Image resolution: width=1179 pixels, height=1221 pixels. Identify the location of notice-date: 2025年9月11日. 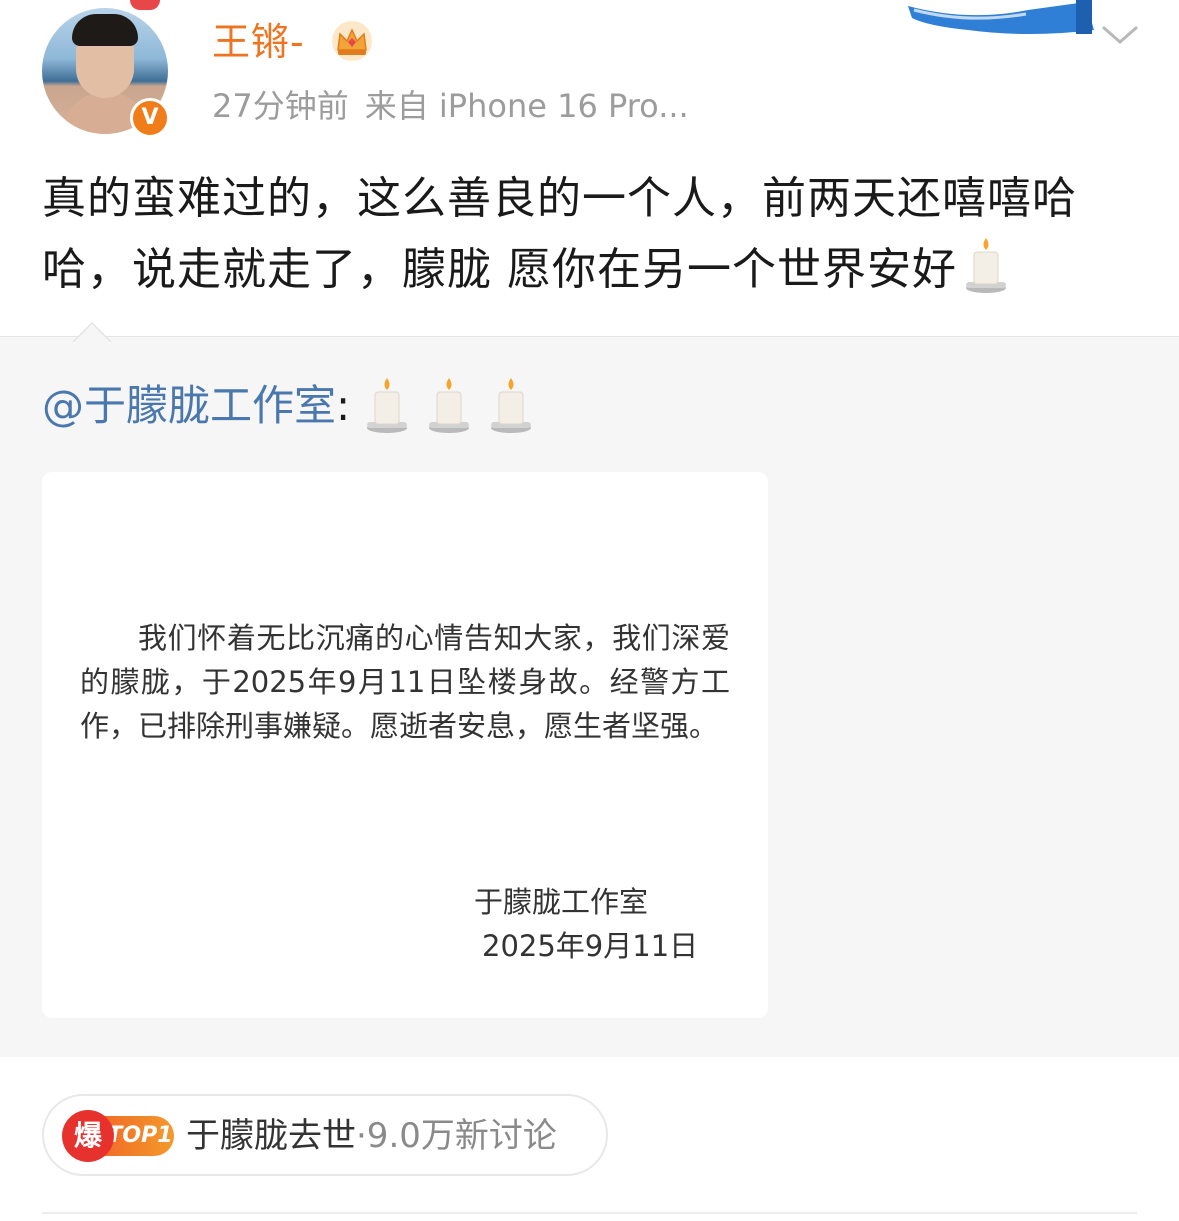
(590, 946).